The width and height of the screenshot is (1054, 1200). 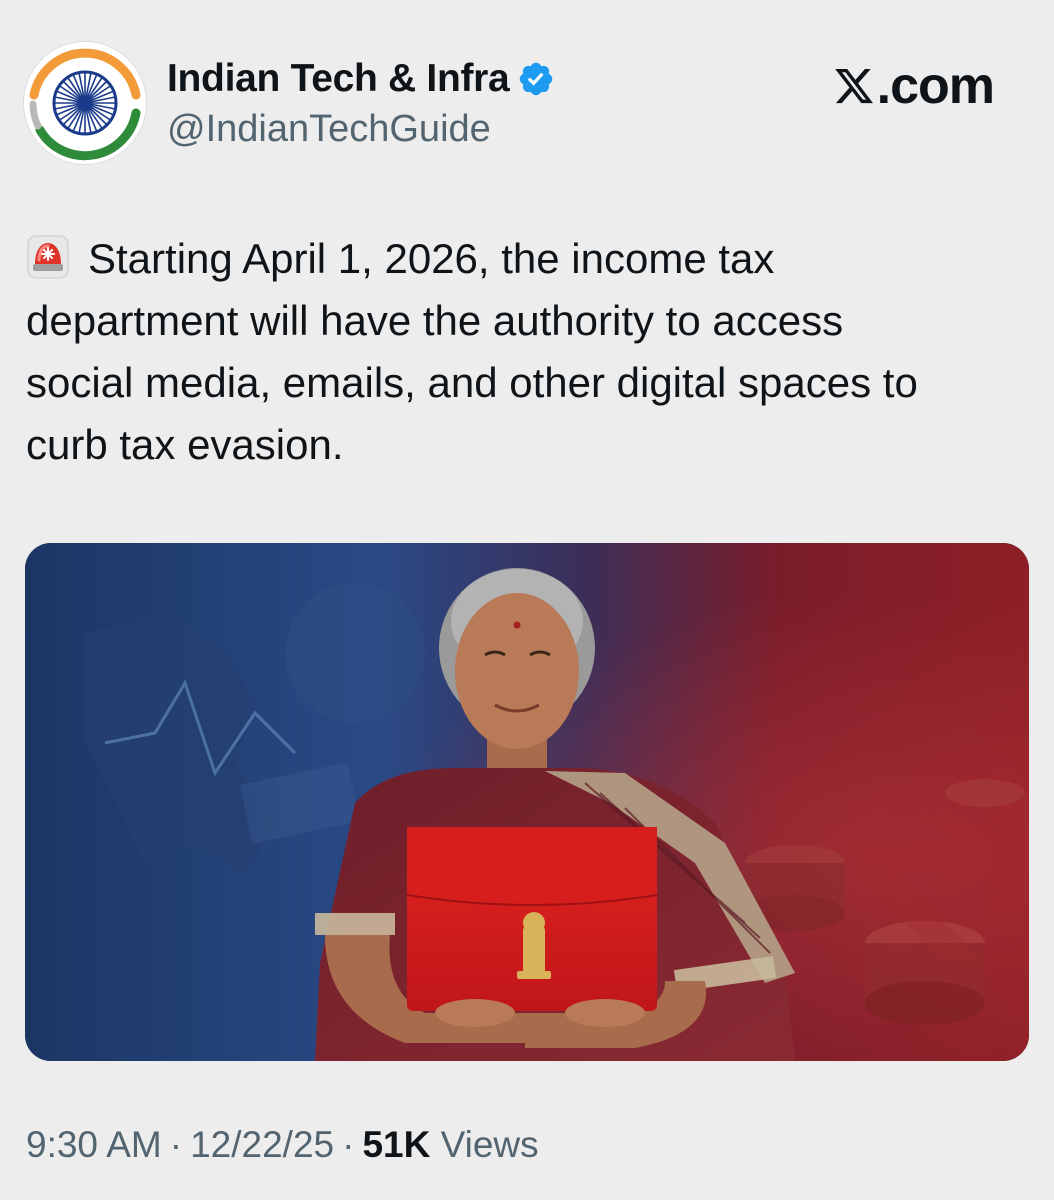 What do you see at coordinates (338, 79) in the screenshot?
I see `author-display-name: Indian Tech & Infra` at bounding box center [338, 79].